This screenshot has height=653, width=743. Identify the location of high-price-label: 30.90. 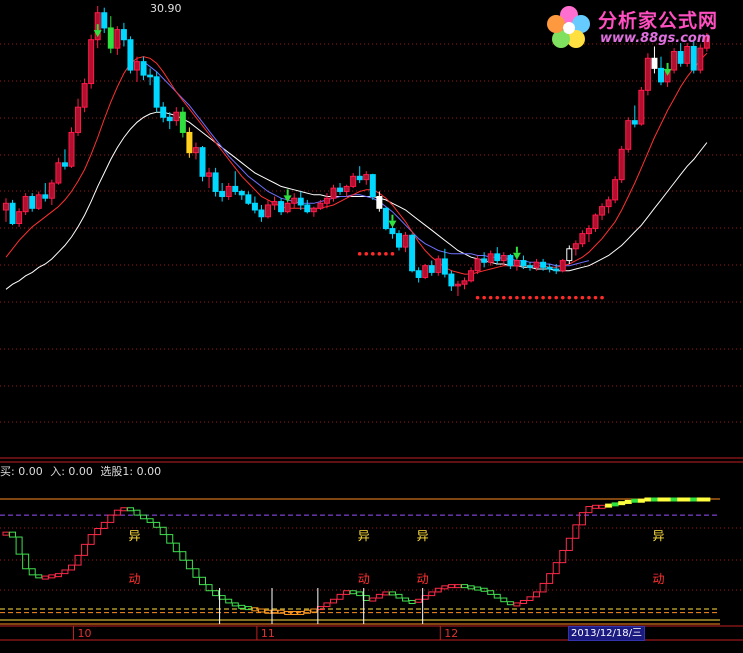
(166, 8).